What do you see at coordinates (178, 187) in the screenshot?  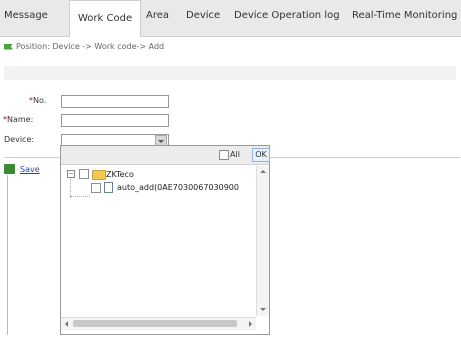 I see `tree-item-auto-add: auto_add(0AE7030067030900` at bounding box center [178, 187].